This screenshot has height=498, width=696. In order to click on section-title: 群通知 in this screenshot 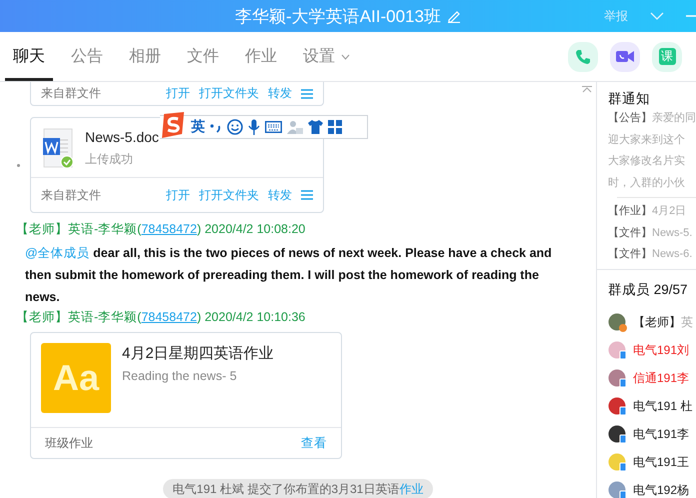, I will do `click(629, 99)`.